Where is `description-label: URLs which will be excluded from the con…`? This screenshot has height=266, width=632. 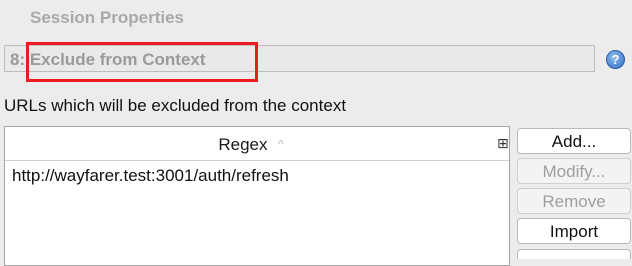
description-label: URLs which will be excluded from the con… is located at coordinates (175, 105).